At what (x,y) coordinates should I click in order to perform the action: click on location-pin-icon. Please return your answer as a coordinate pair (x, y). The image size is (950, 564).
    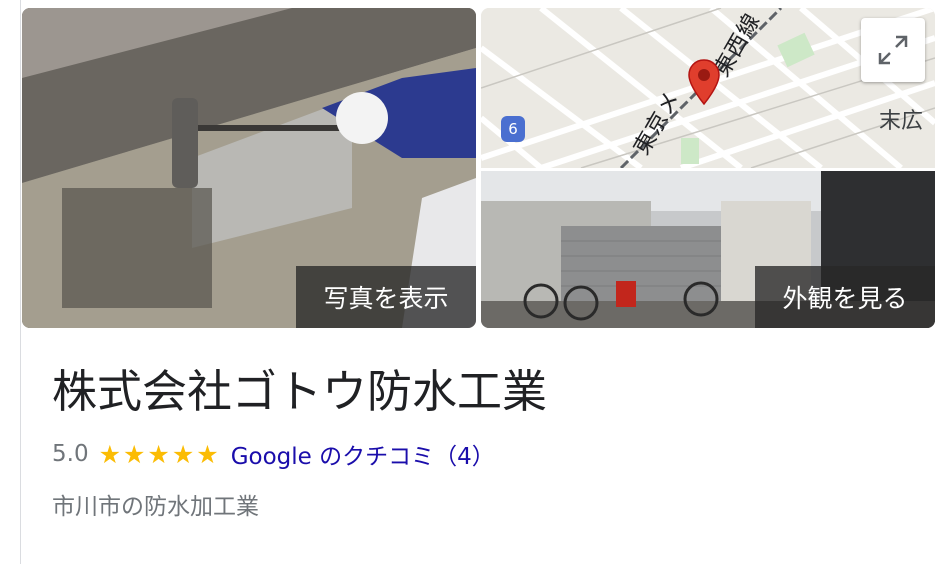
    Looking at the image, I should click on (704, 82).